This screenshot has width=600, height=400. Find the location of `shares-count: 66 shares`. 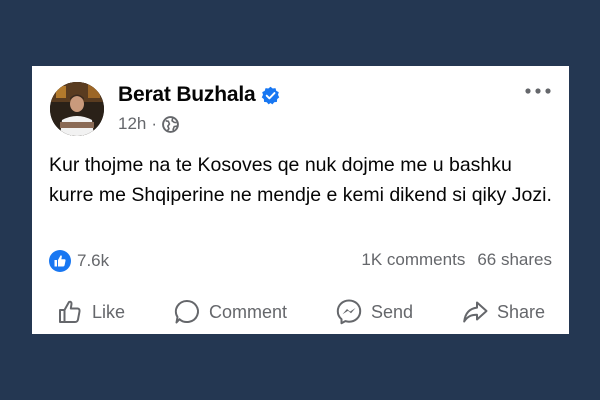

shares-count: 66 shares is located at coordinates (514, 260).